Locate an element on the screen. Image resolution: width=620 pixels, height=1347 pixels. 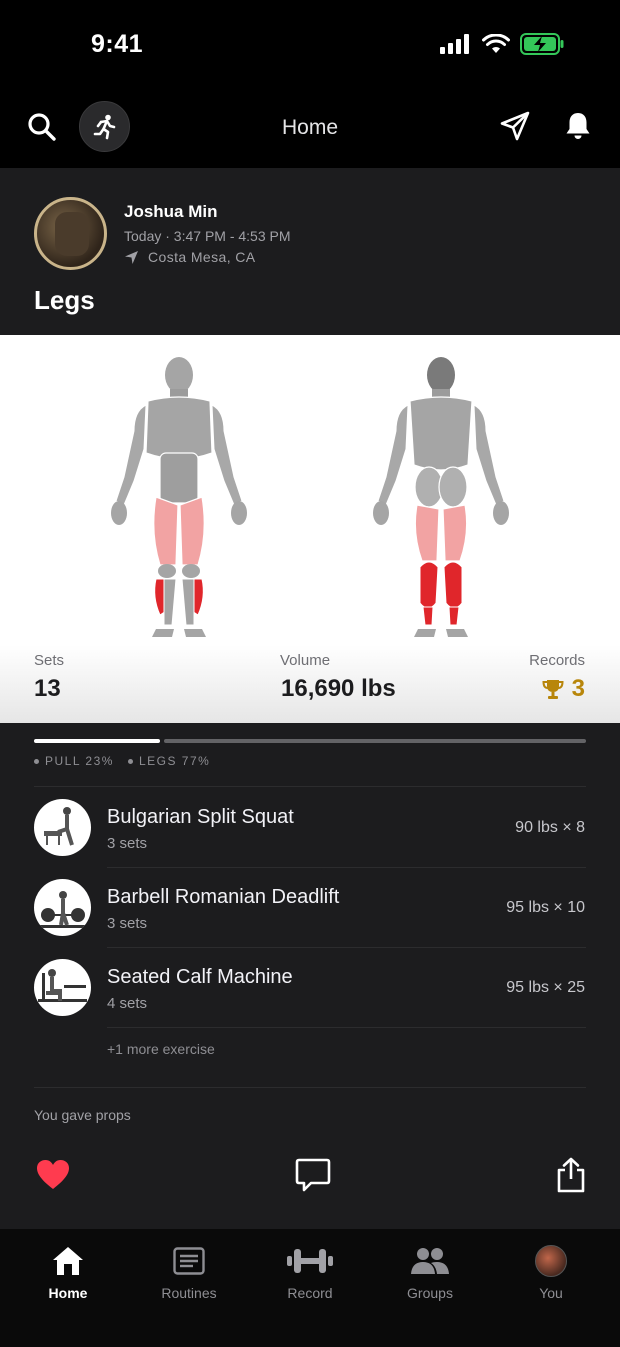
status-icons is located at coordinates (502, 44).